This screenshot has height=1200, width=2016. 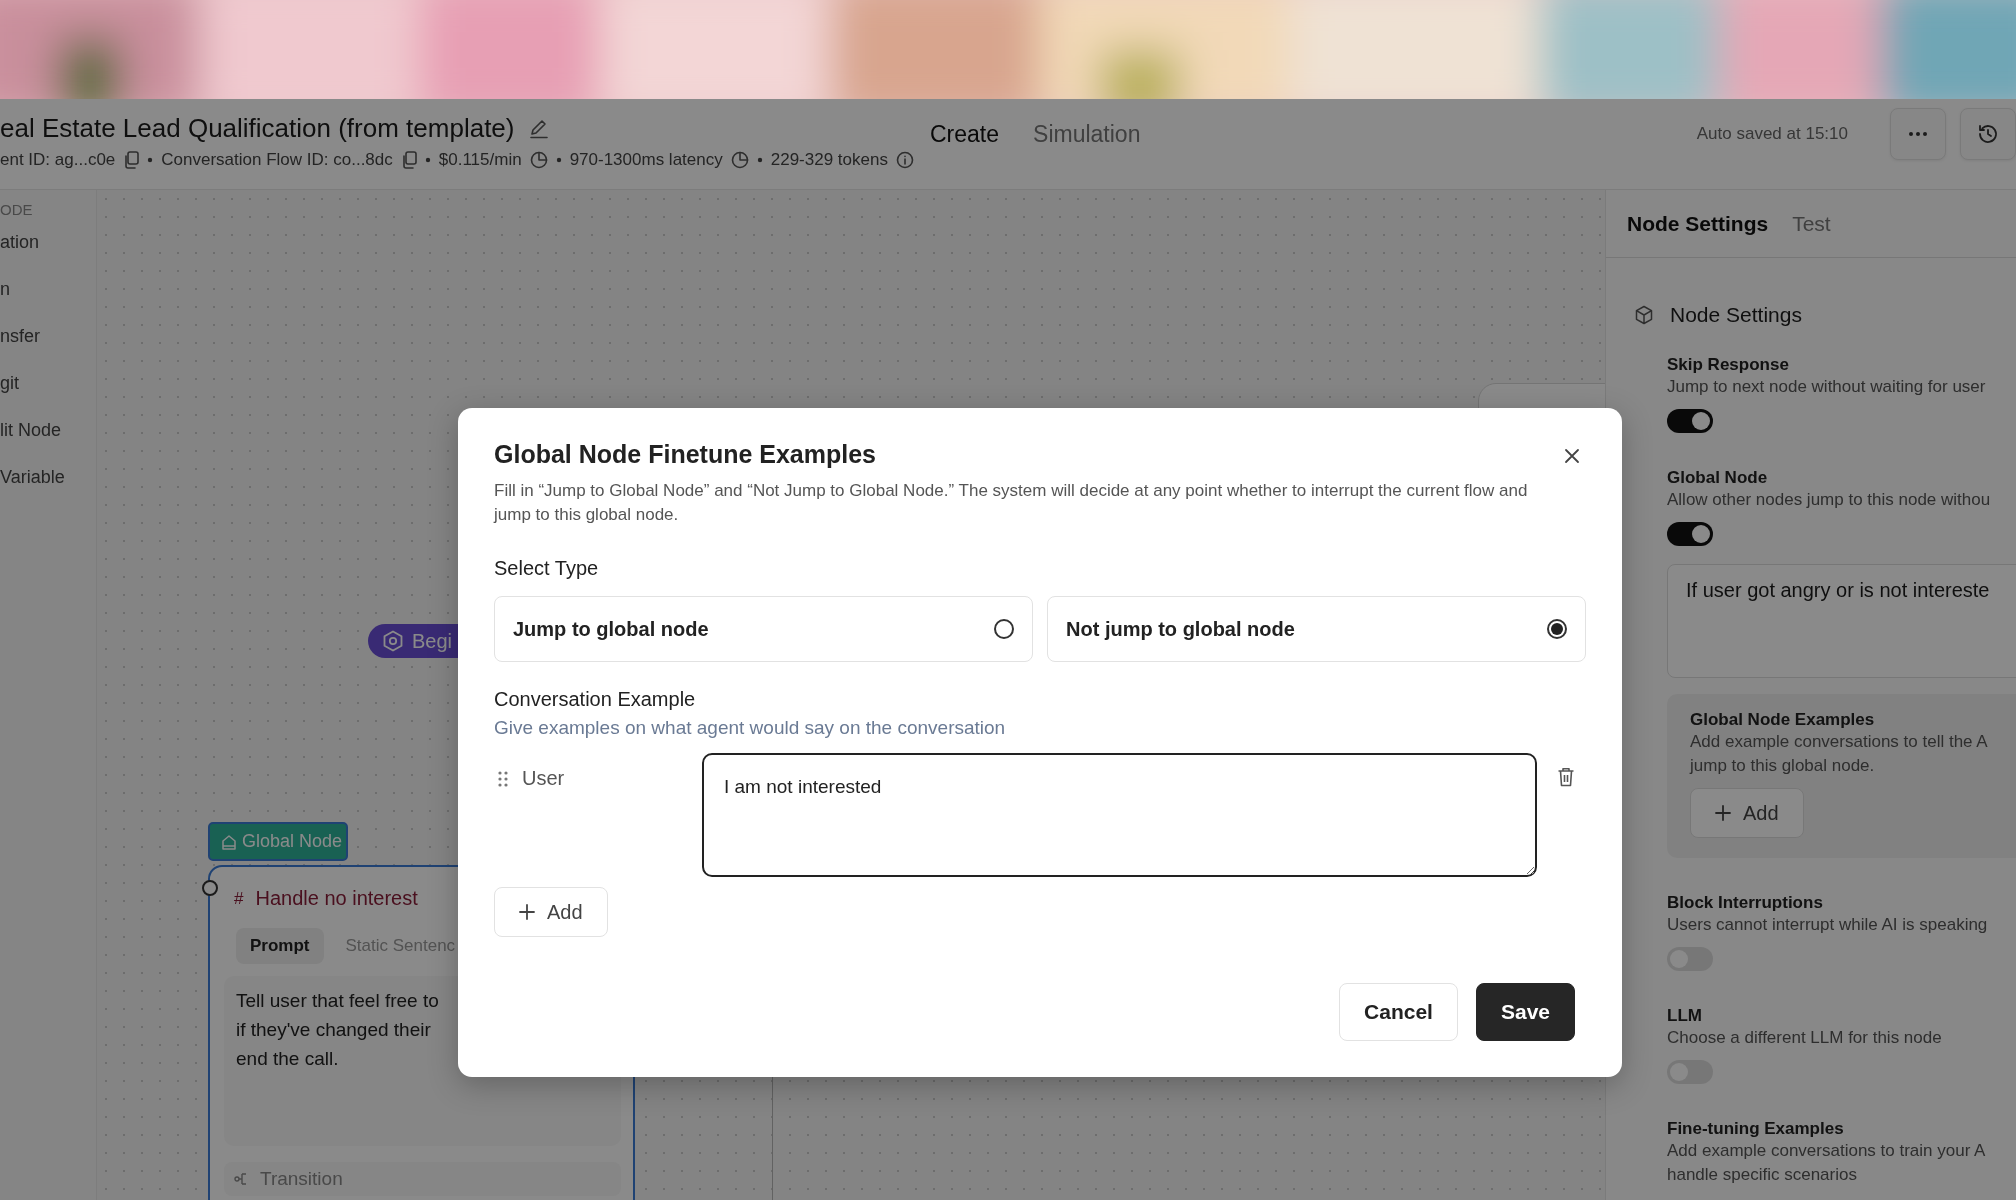 I want to click on sidebar-item: nsfer, so click(x=48, y=347).